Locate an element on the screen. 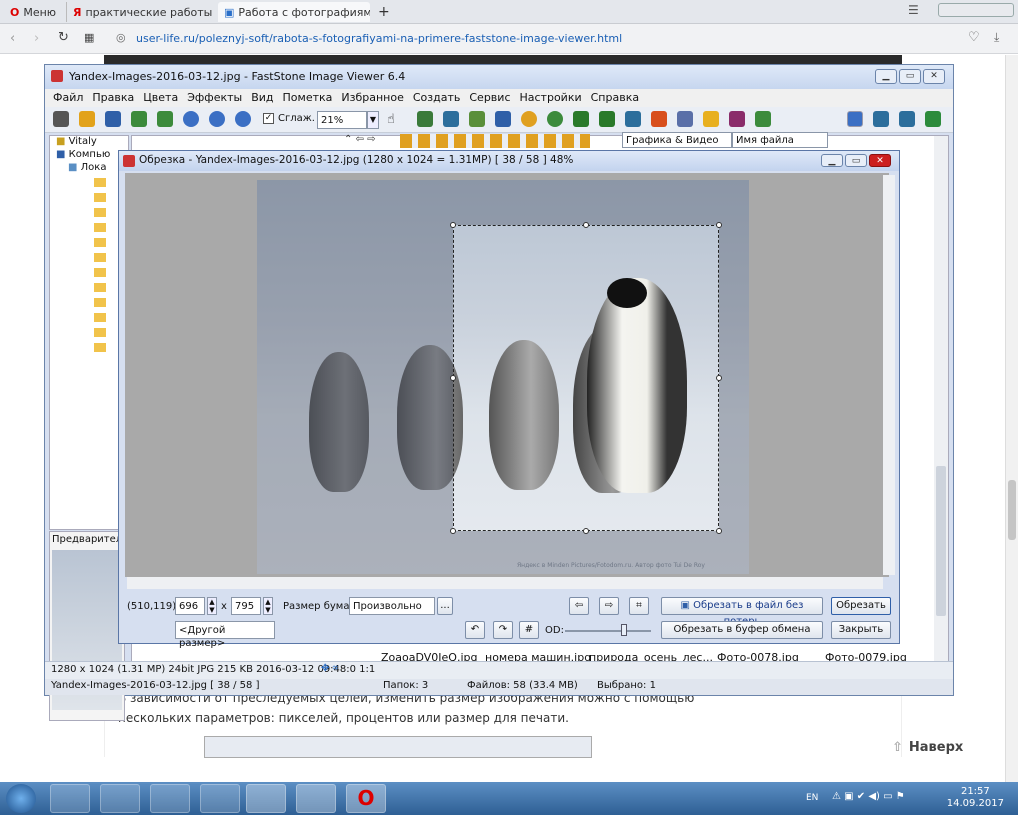 Image resolution: width=1018 pixels, height=815 pixels. crop-minimize-button: ▁ is located at coordinates (832, 160).